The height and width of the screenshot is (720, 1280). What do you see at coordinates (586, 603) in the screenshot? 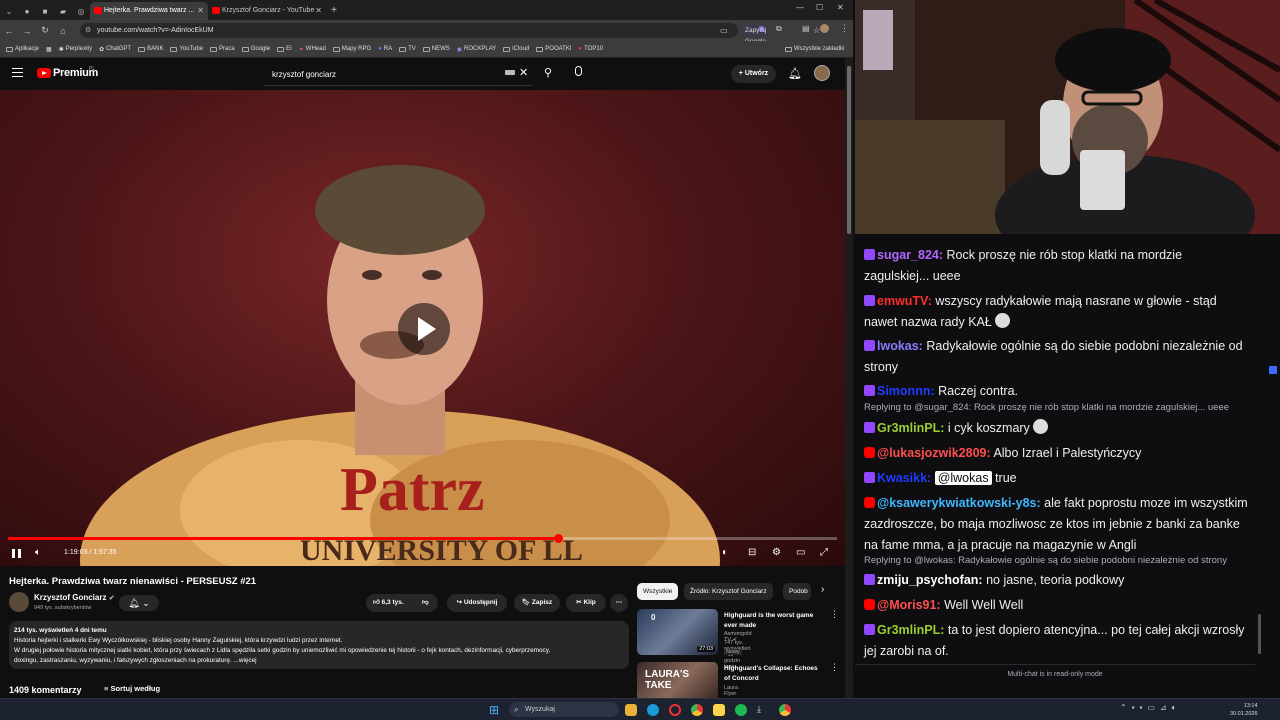
I see `clip-button: ✂ Klip` at bounding box center [586, 603].